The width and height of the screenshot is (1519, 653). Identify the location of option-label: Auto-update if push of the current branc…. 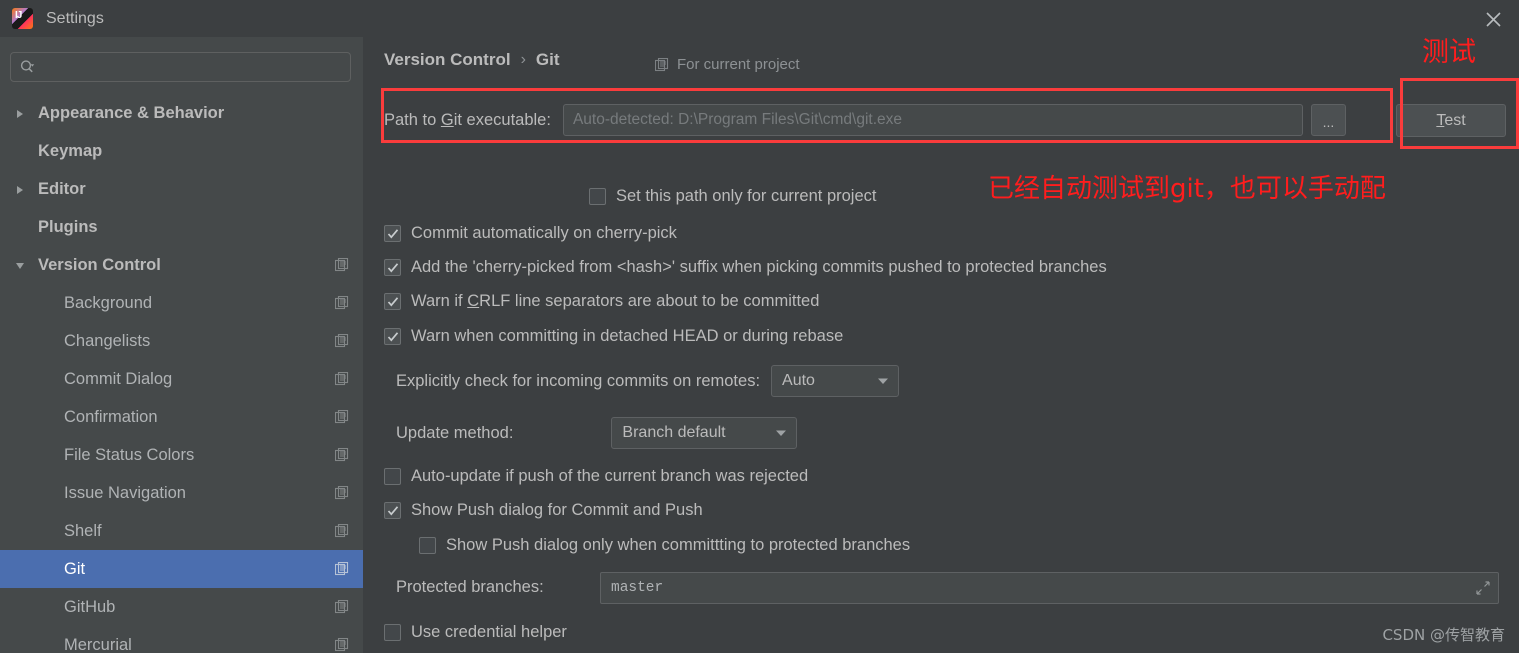
(610, 476).